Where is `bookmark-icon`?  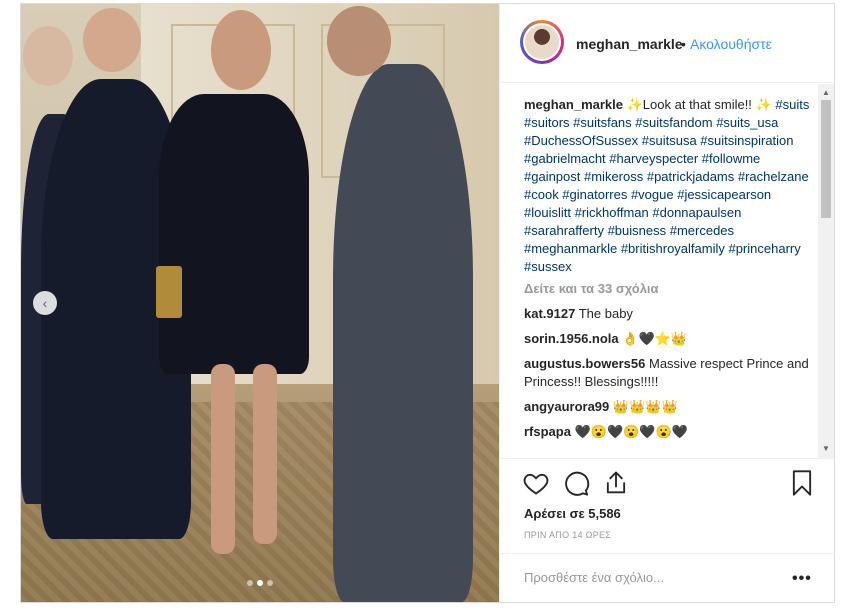 bookmark-icon is located at coordinates (802, 483).